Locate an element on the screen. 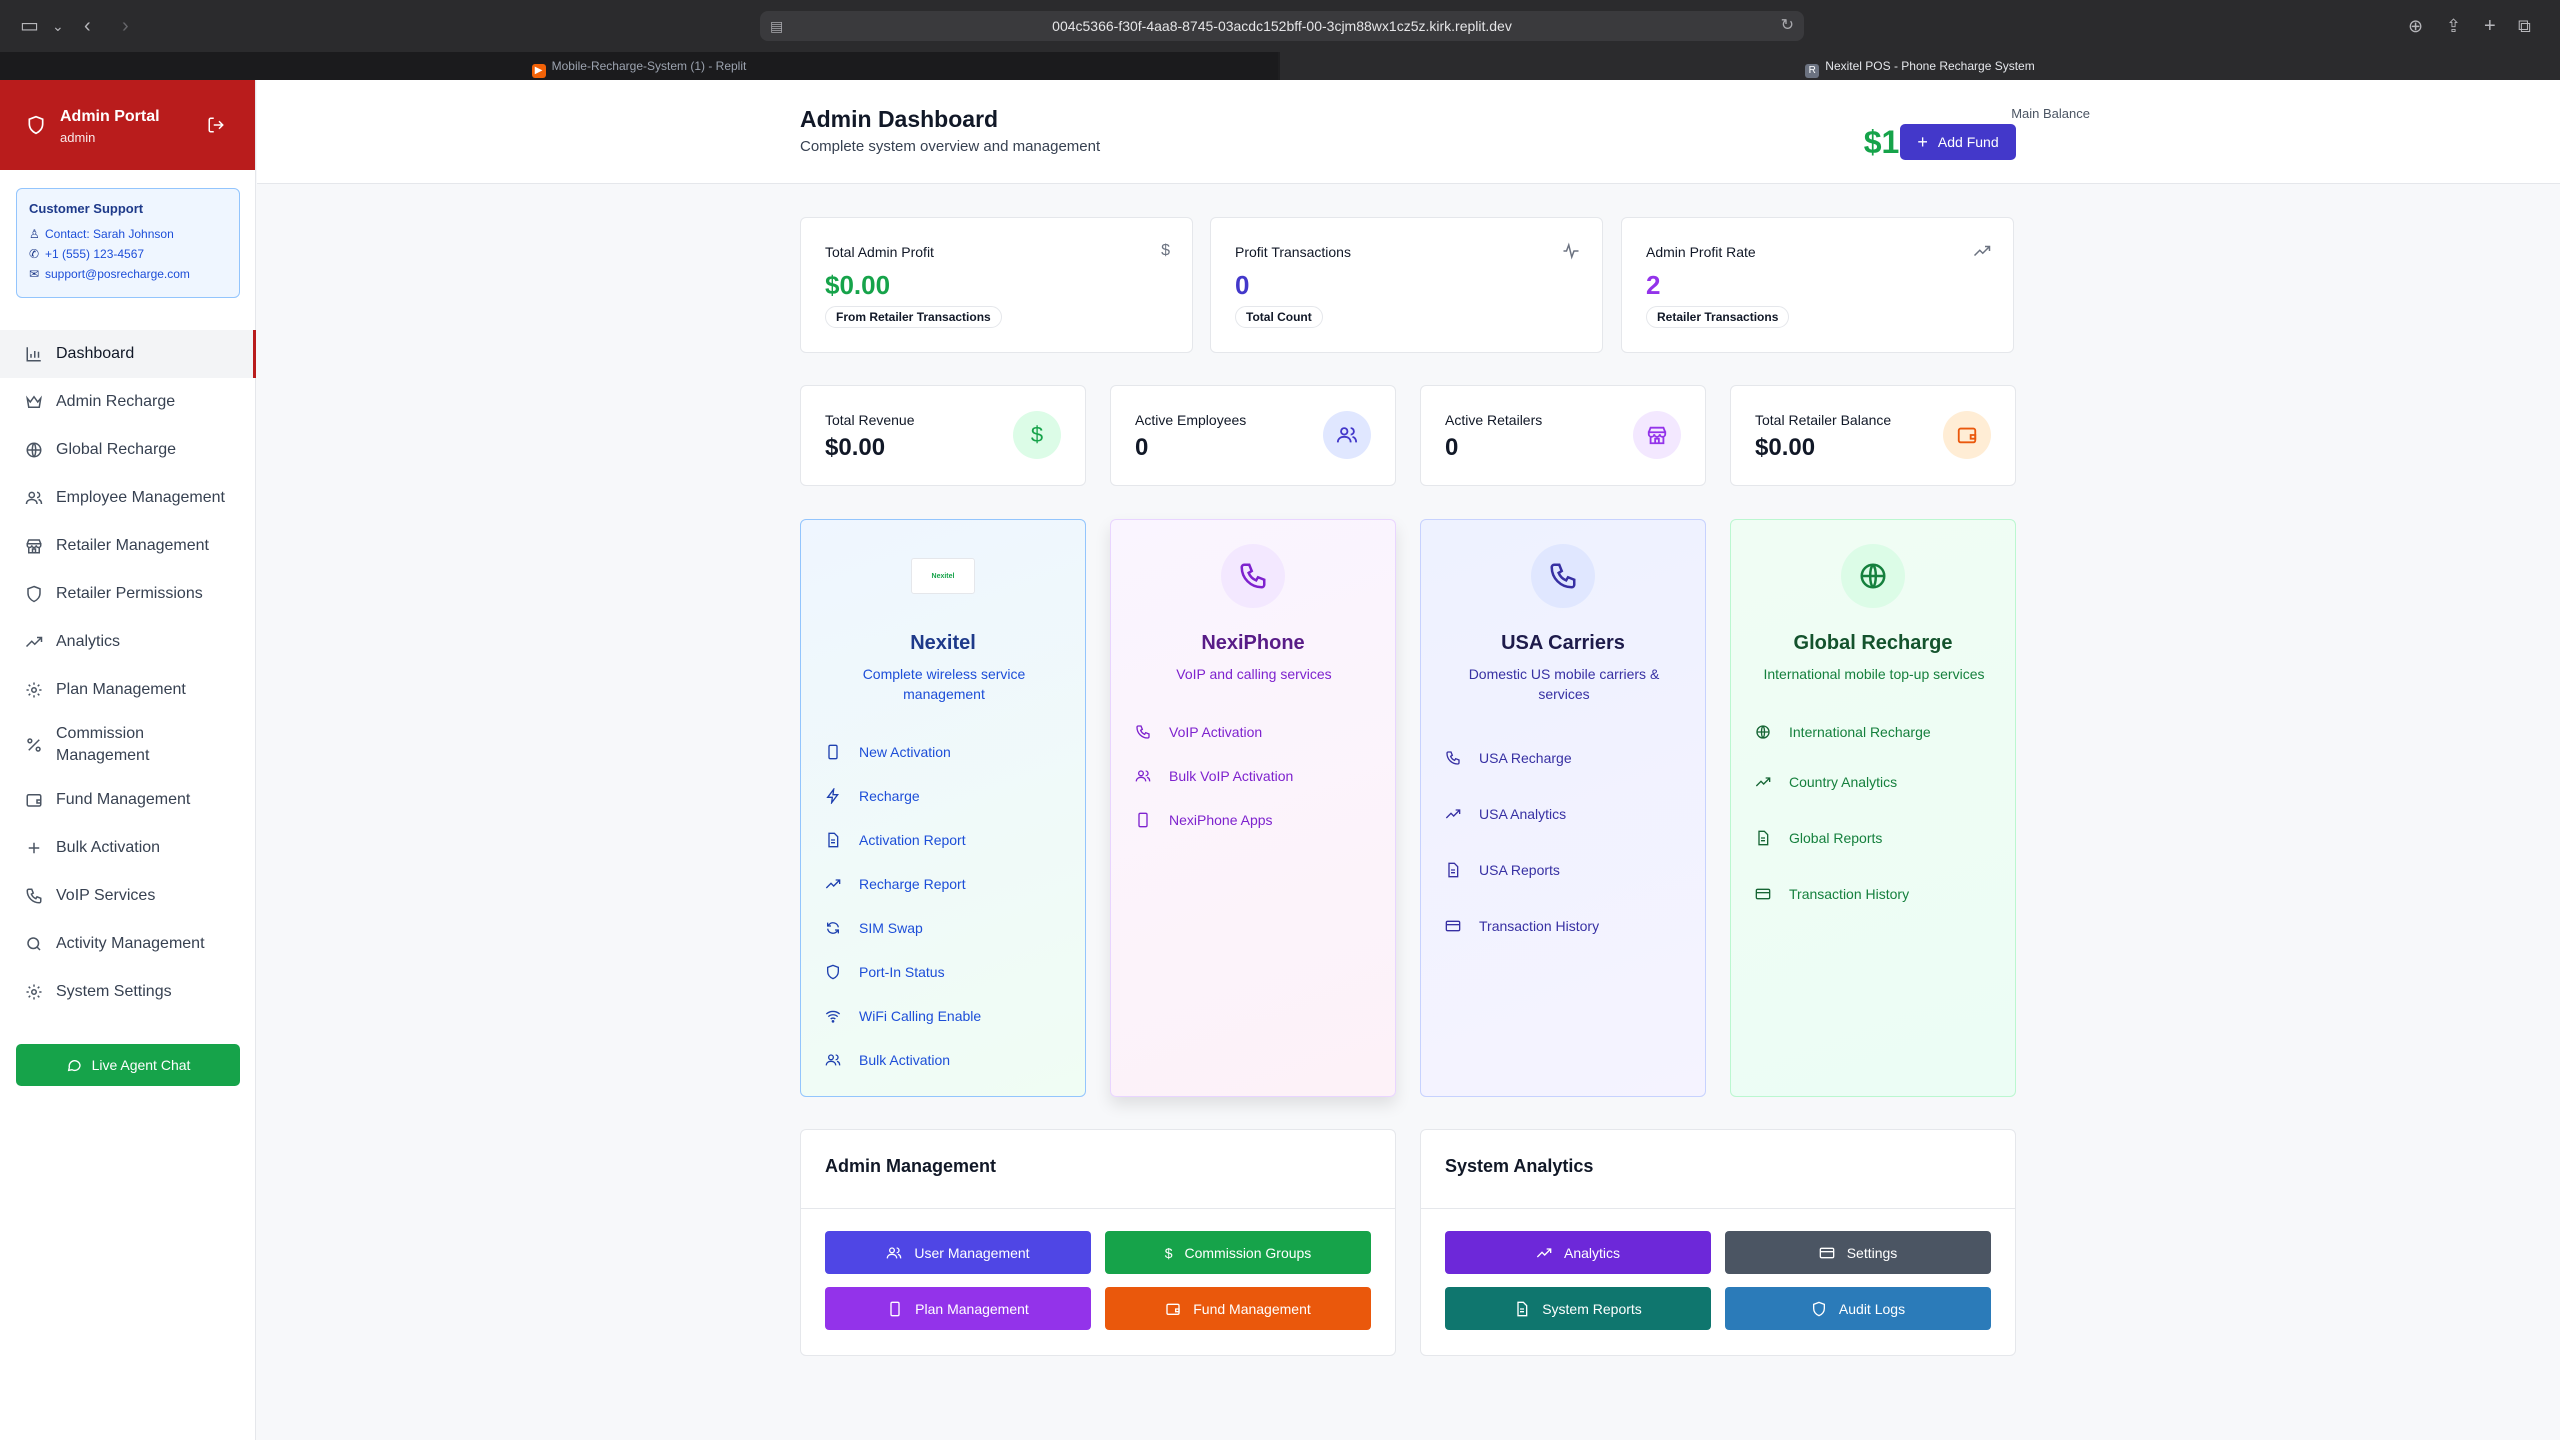 The height and width of the screenshot is (1440, 2560). link-country-analytics: Country Analytics is located at coordinates (1878, 782).